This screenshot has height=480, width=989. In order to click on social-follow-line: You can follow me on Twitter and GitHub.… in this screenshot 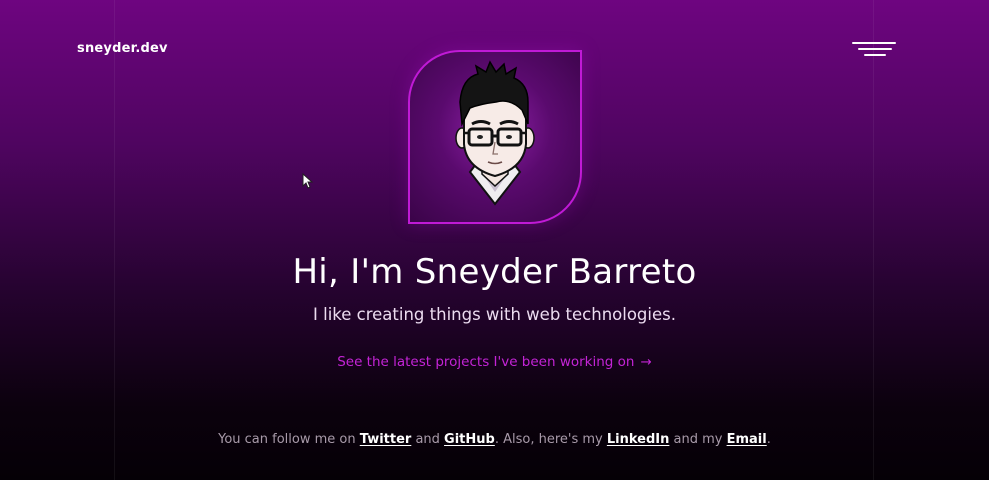, I will do `click(494, 439)`.